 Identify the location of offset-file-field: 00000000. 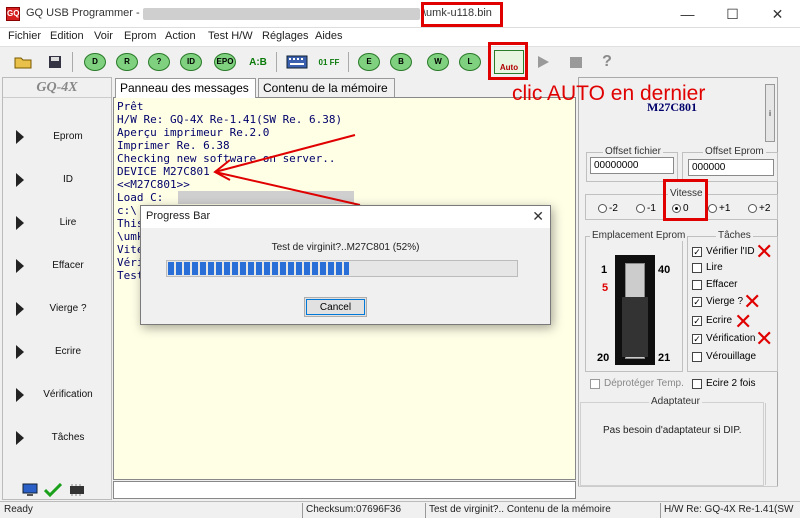
(632, 165).